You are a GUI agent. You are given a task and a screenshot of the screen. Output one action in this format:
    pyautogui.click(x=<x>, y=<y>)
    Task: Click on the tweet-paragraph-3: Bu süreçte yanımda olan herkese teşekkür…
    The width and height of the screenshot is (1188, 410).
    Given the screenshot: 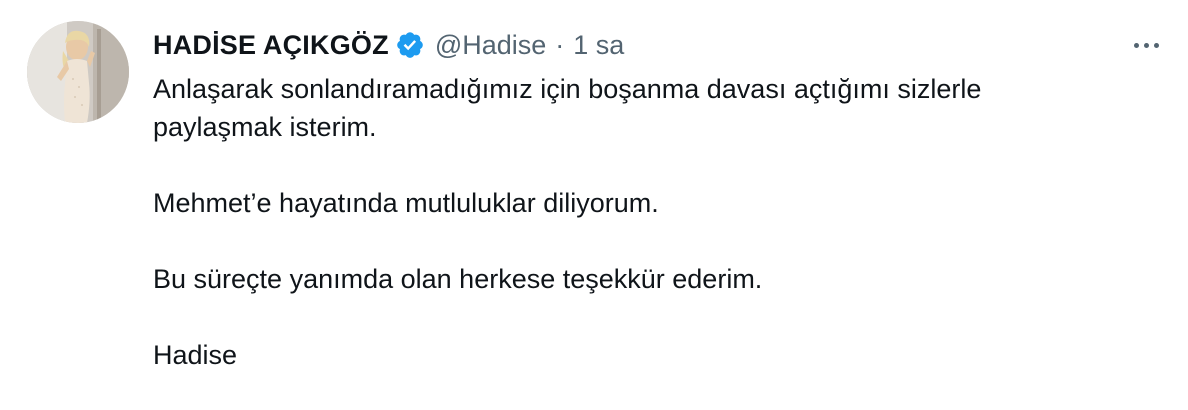 What is the action you would take?
    pyautogui.click(x=458, y=279)
    